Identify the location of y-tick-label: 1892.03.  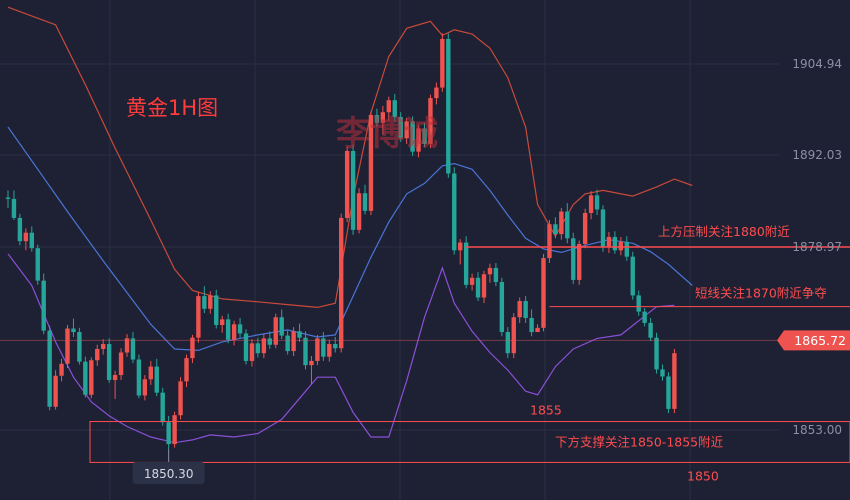
(817, 155).